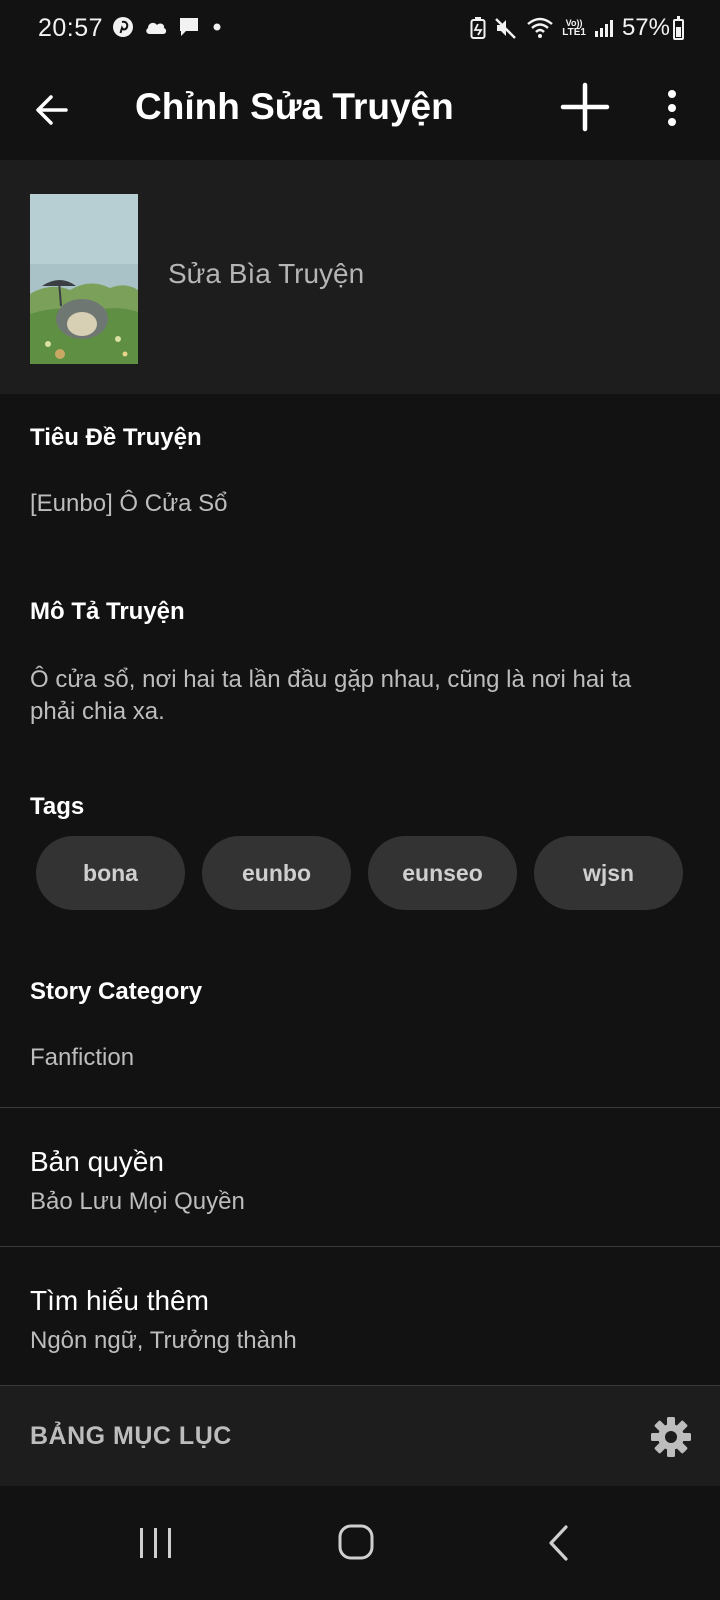  What do you see at coordinates (71, 28) in the screenshot?
I see `status-time: 20:57` at bounding box center [71, 28].